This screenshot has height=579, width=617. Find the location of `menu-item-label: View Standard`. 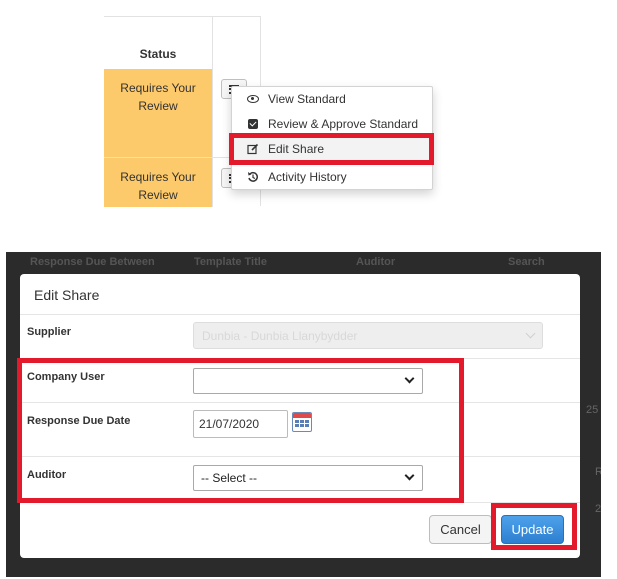

menu-item-label: View Standard is located at coordinates (307, 99).